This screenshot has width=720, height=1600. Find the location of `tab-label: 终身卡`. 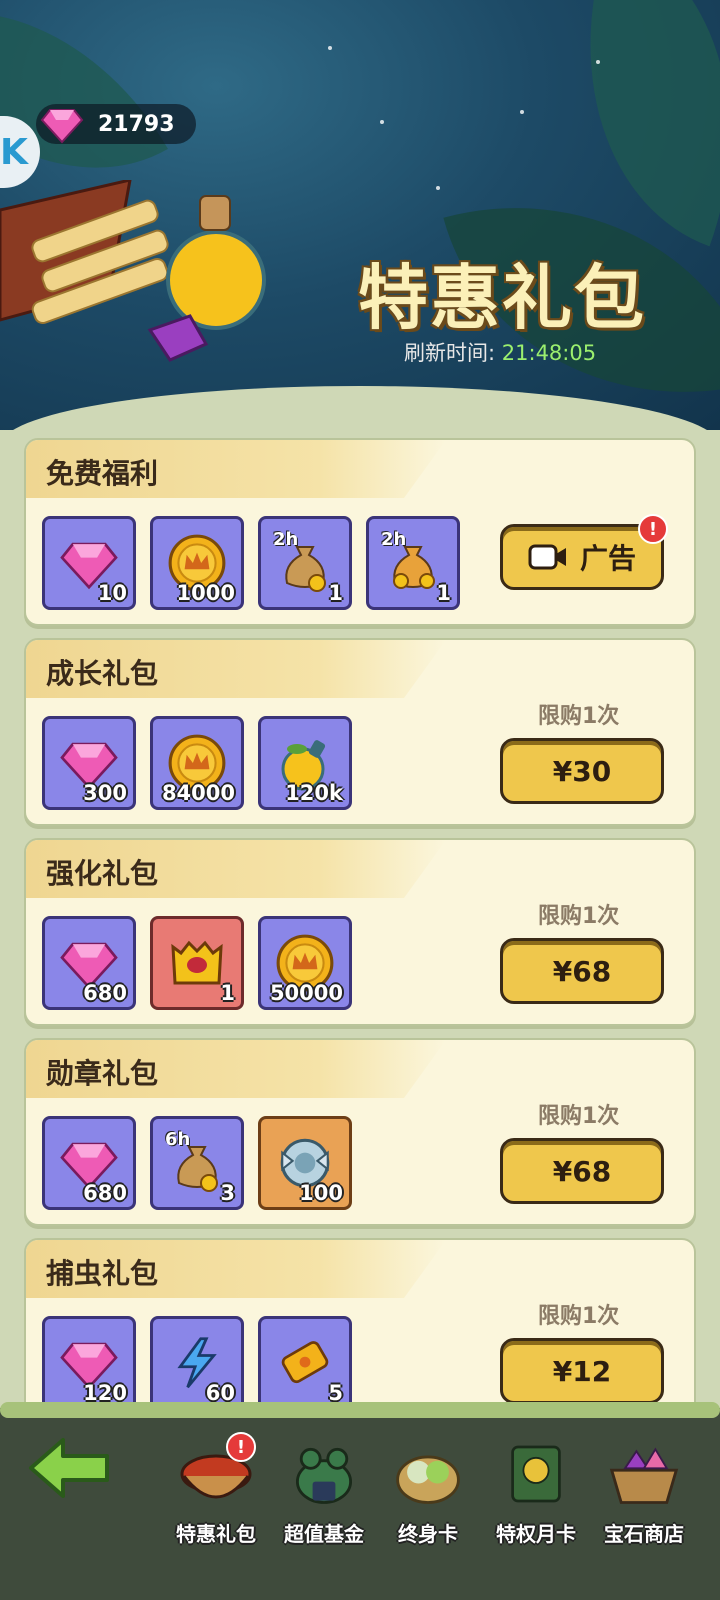

tab-label: 终身卡 is located at coordinates (428, 1534).